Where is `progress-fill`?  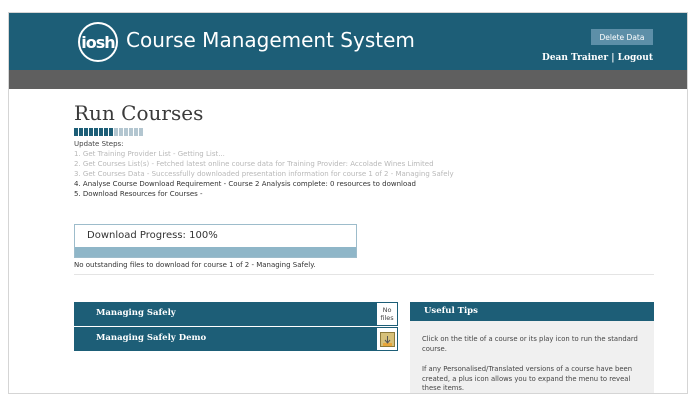 progress-fill is located at coordinates (215, 252).